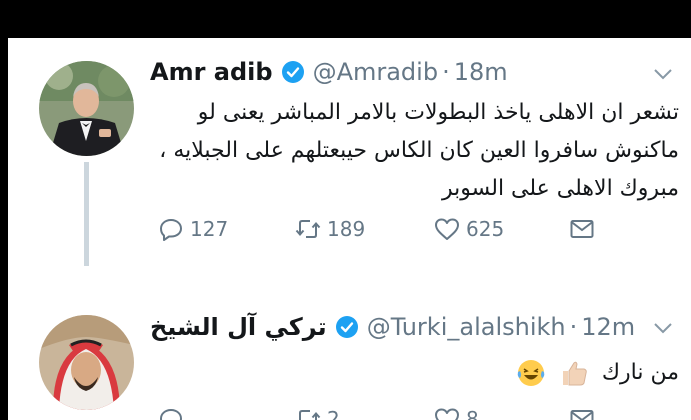 The height and width of the screenshot is (420, 691). Describe the element at coordinates (481, 72) in the screenshot. I see `timestamp: 18m` at that location.